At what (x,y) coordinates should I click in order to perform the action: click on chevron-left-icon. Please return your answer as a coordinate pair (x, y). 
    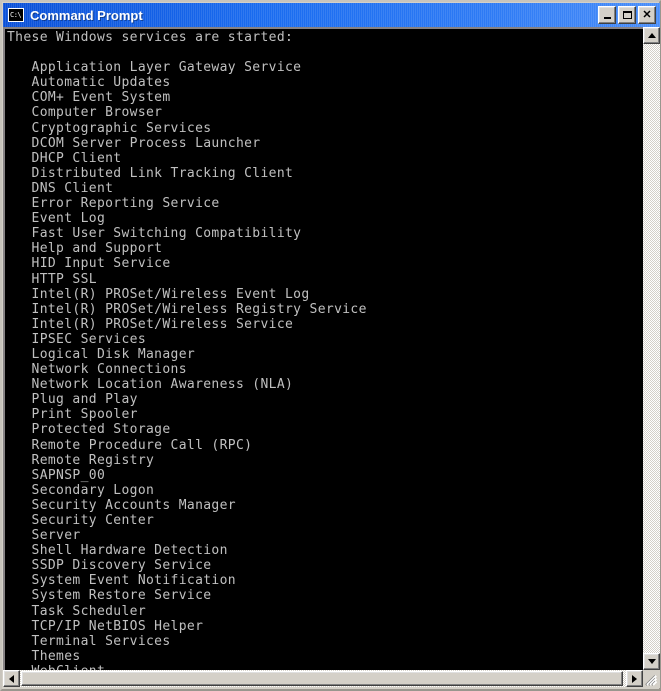
    Looking at the image, I should click on (11, 678).